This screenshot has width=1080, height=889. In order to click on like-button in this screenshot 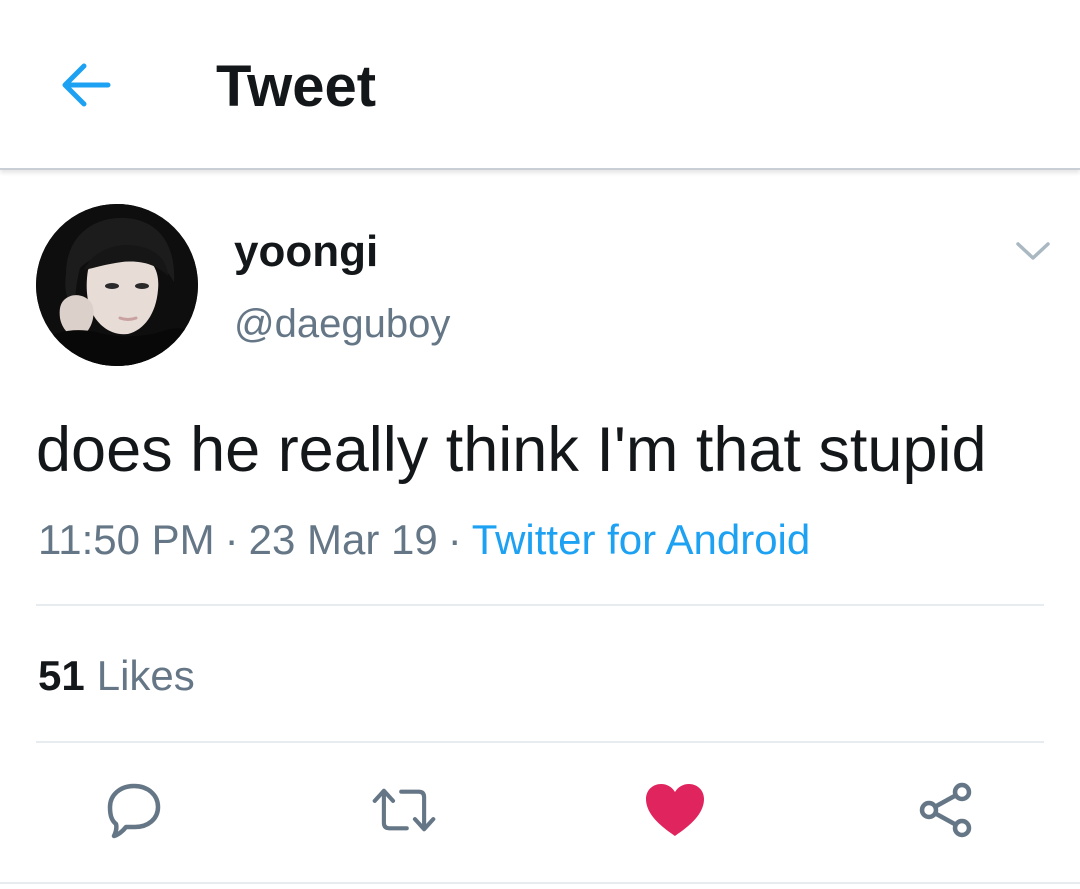, I will do `click(675, 810)`.